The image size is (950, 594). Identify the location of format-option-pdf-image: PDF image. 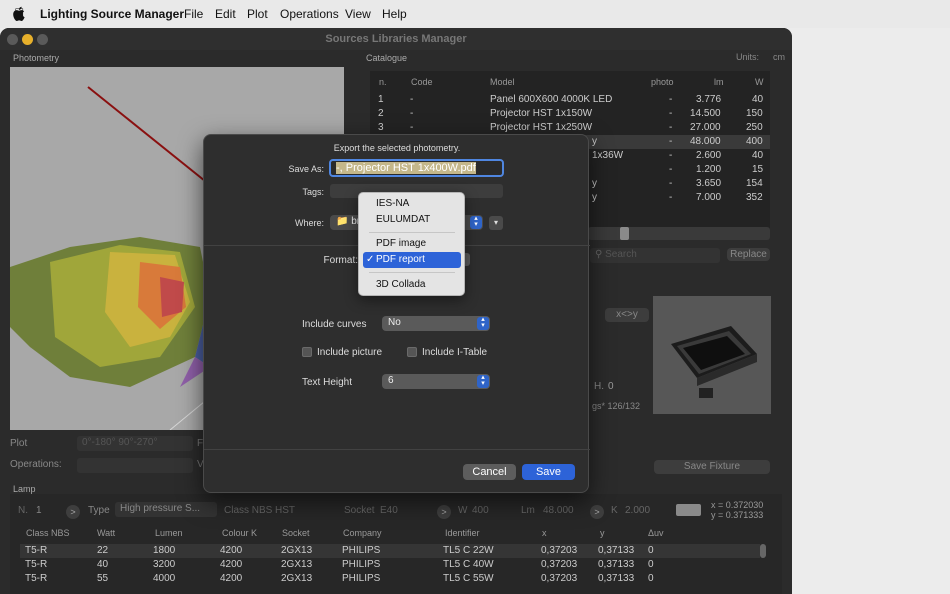
(412, 244).